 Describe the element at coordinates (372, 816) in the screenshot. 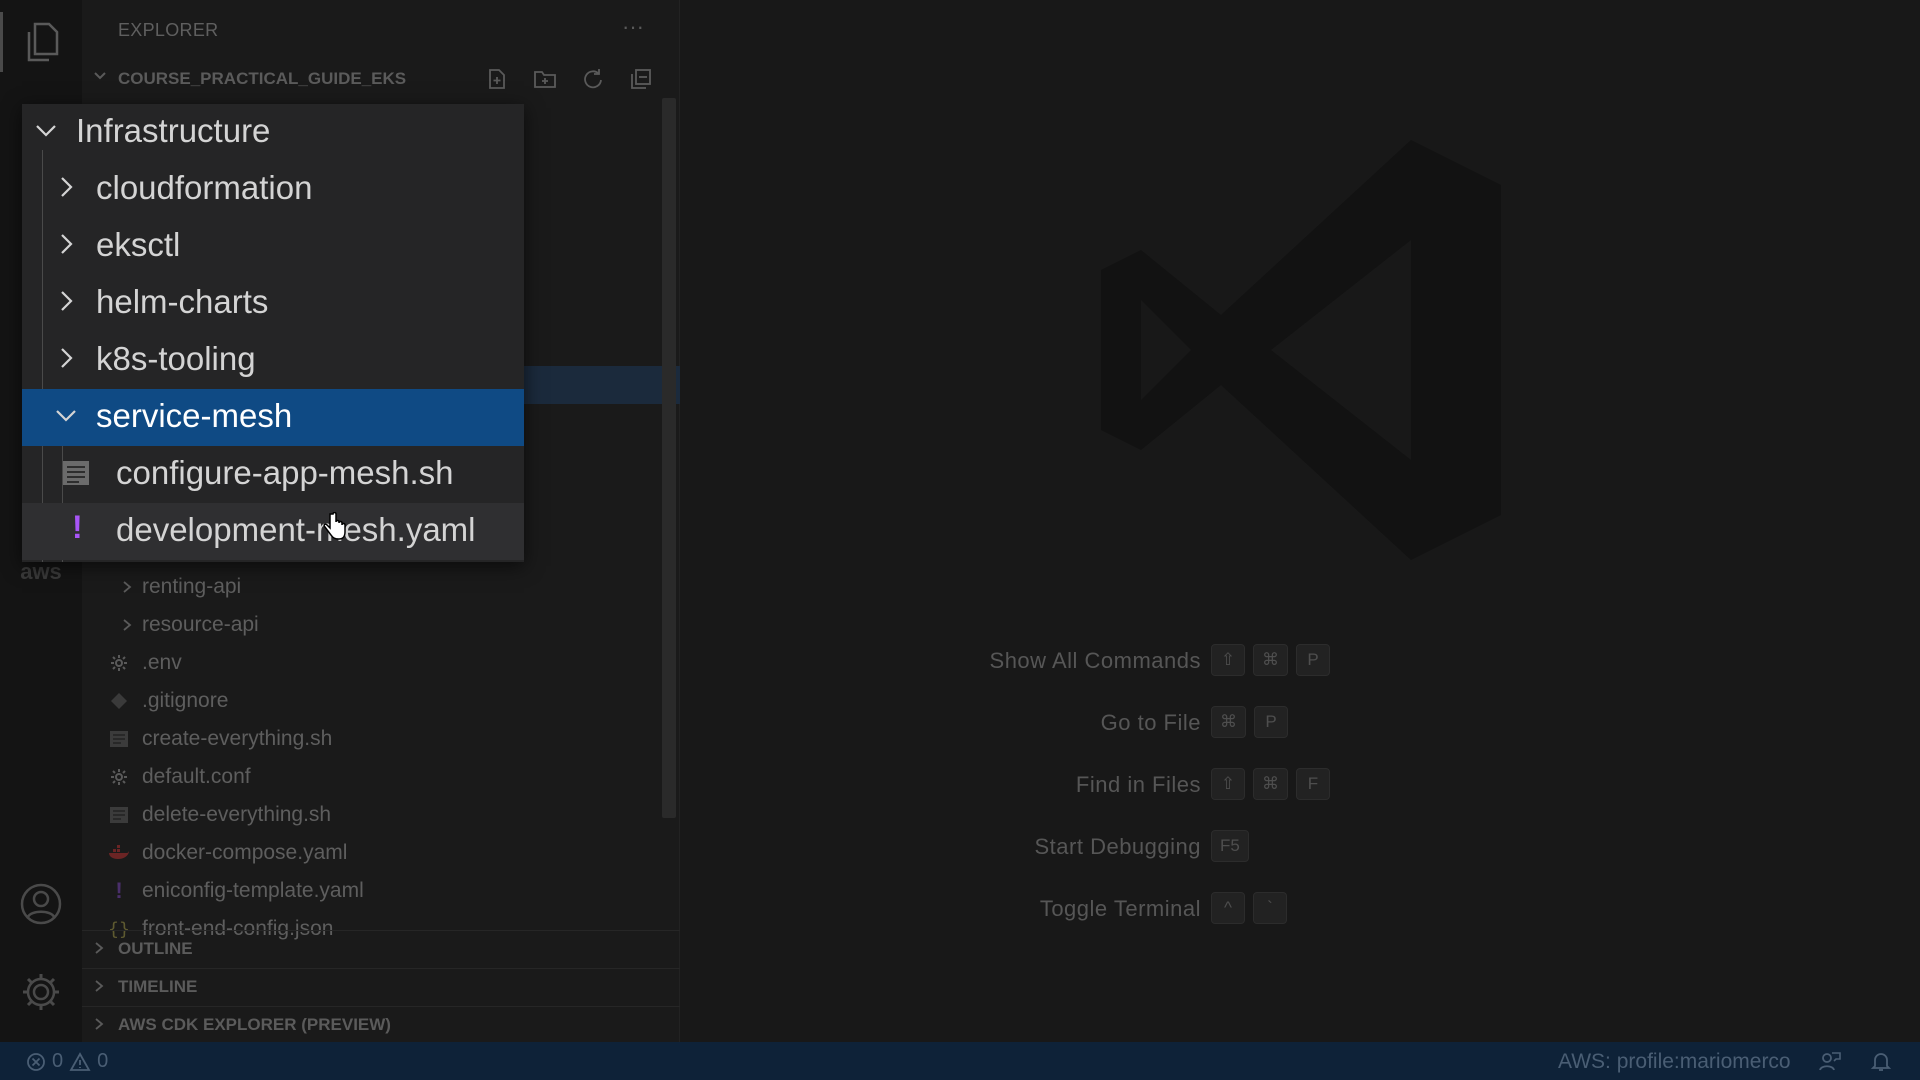

I see `list-item: delete-everything.sh` at that location.